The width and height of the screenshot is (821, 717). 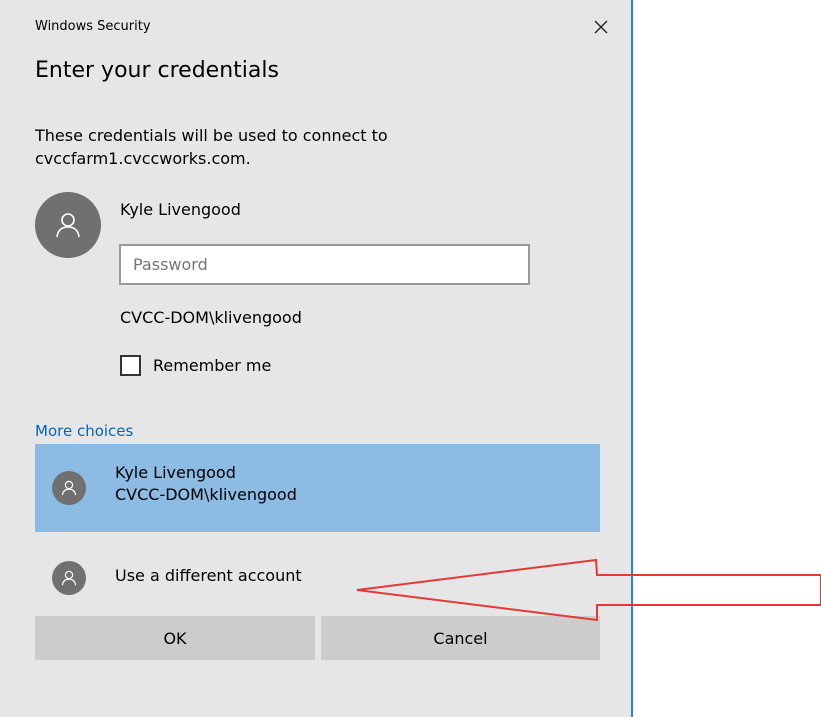 What do you see at coordinates (208, 575) in the screenshot?
I see `use-different-account-label: Use a different account` at bounding box center [208, 575].